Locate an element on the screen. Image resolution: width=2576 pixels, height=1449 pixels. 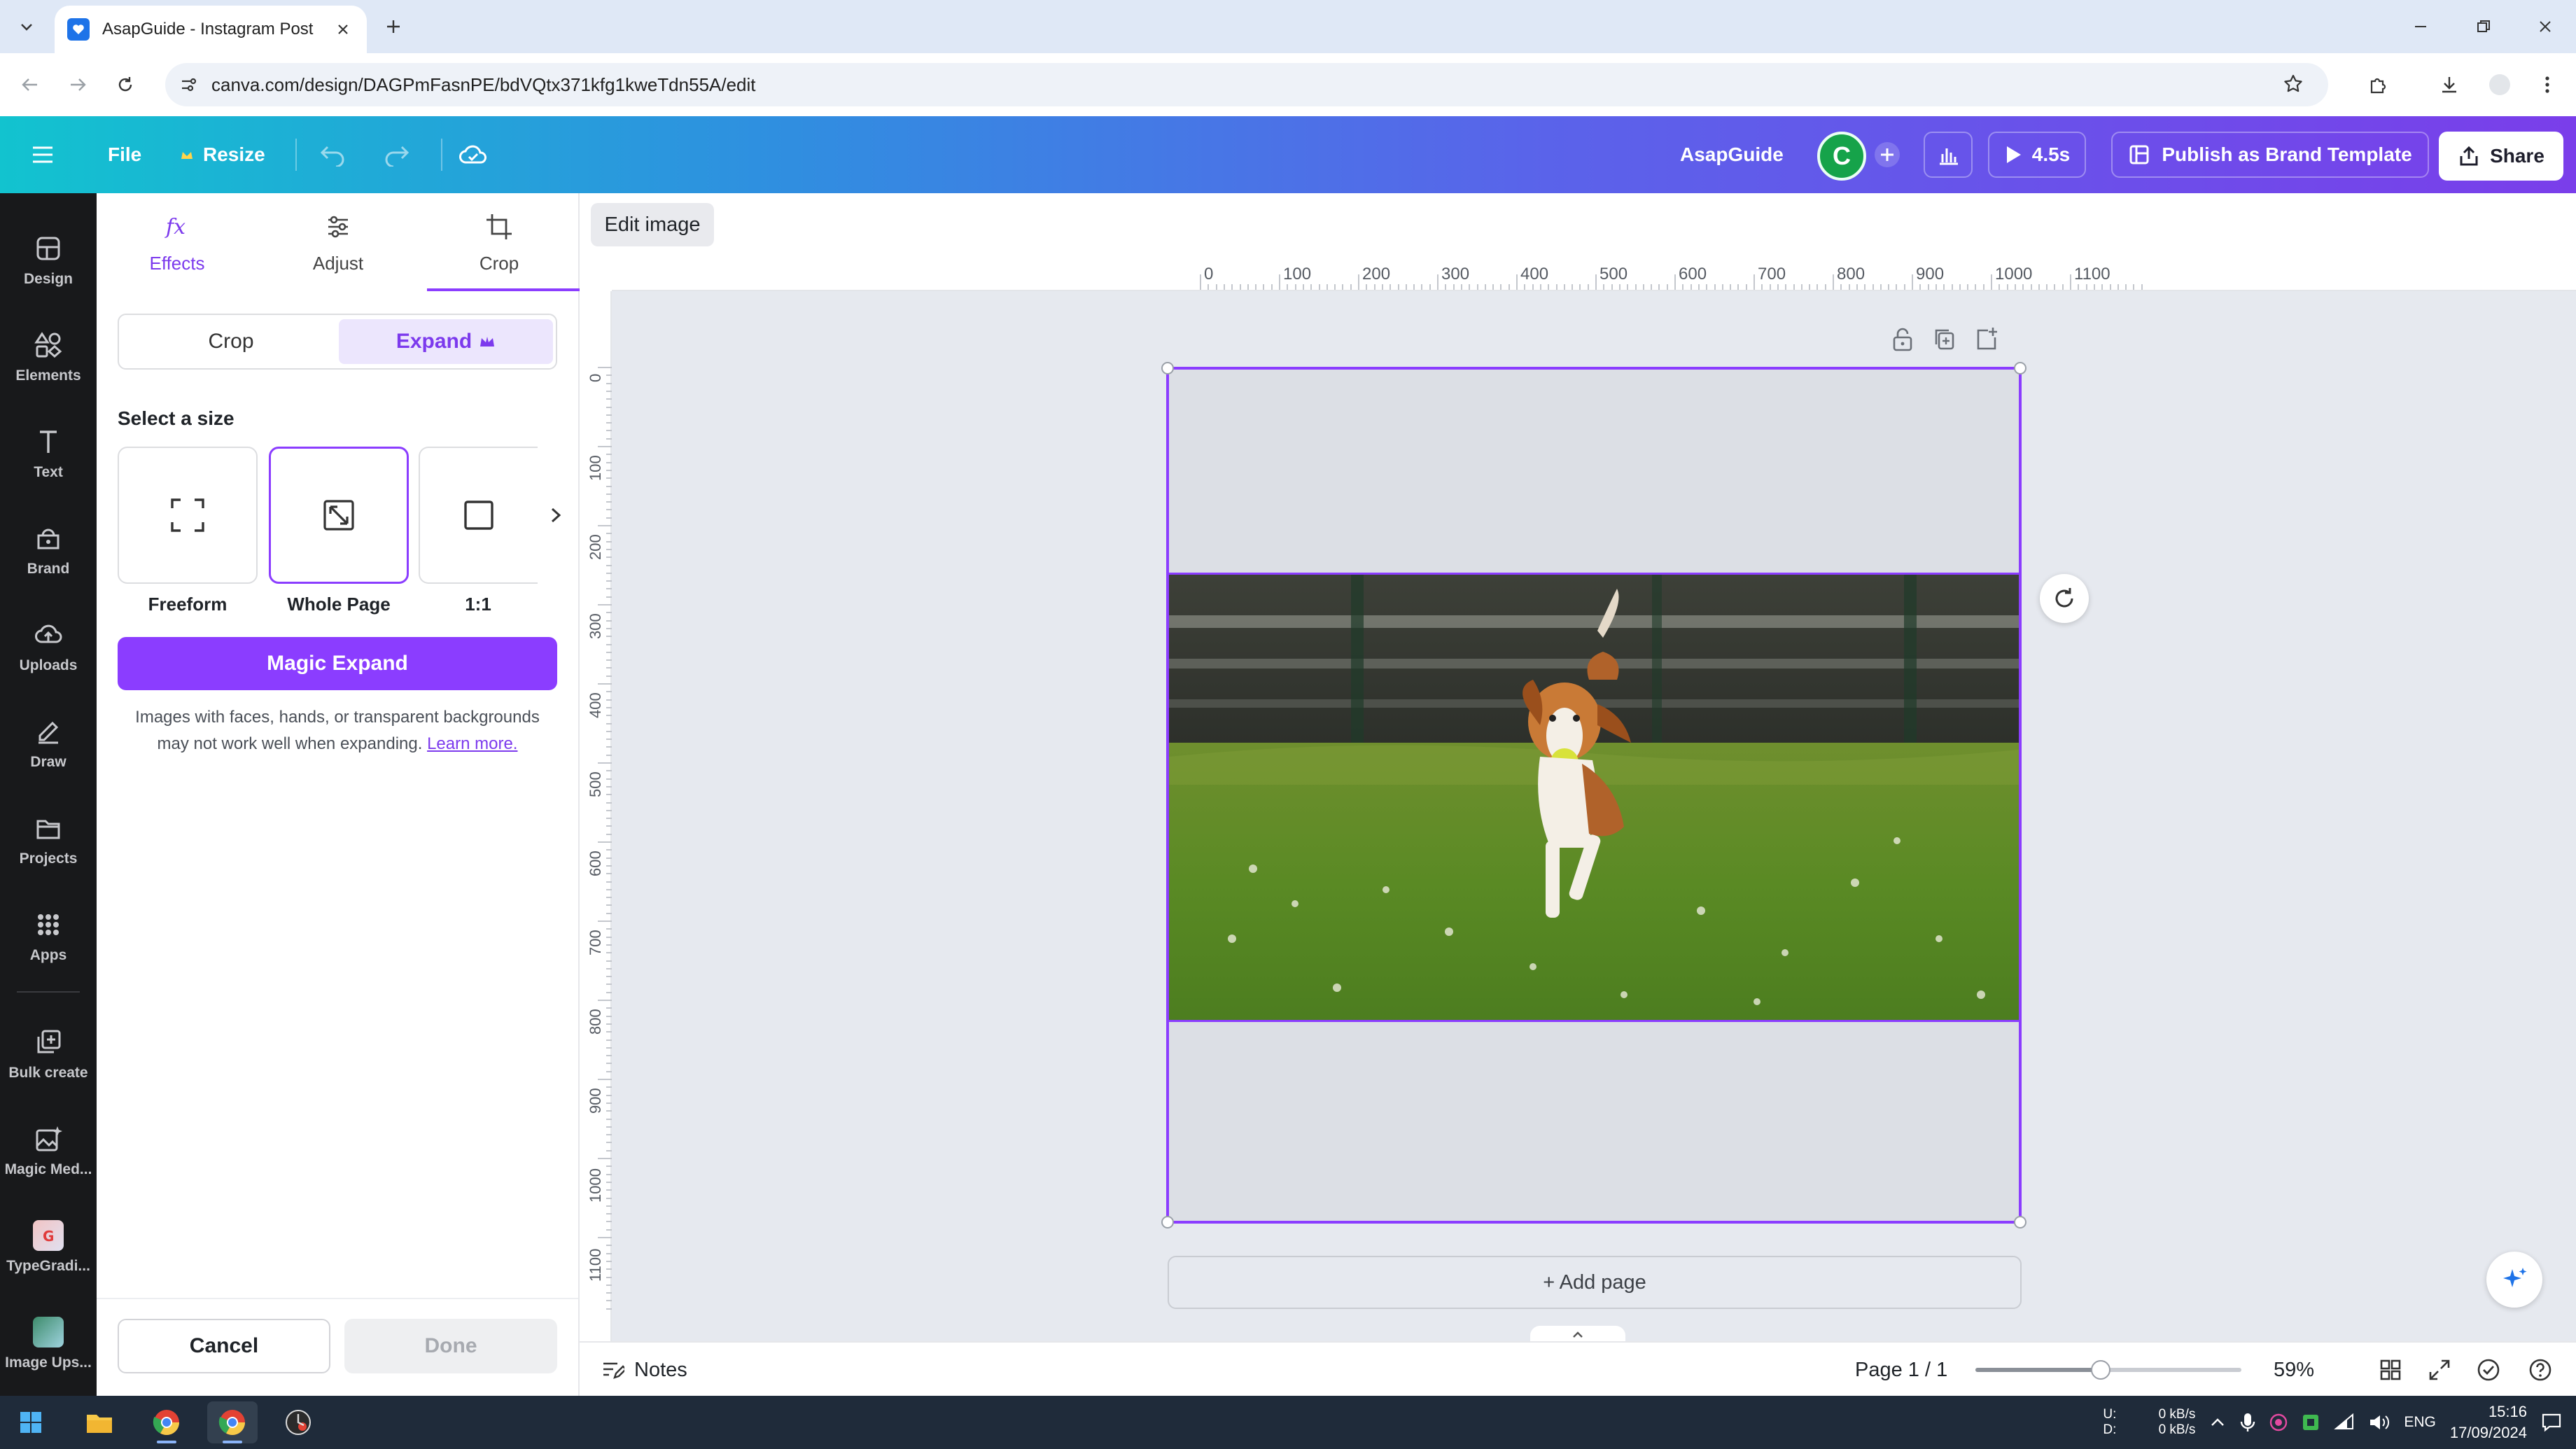
tab-adjust: Adjust is located at coordinates (338, 242).